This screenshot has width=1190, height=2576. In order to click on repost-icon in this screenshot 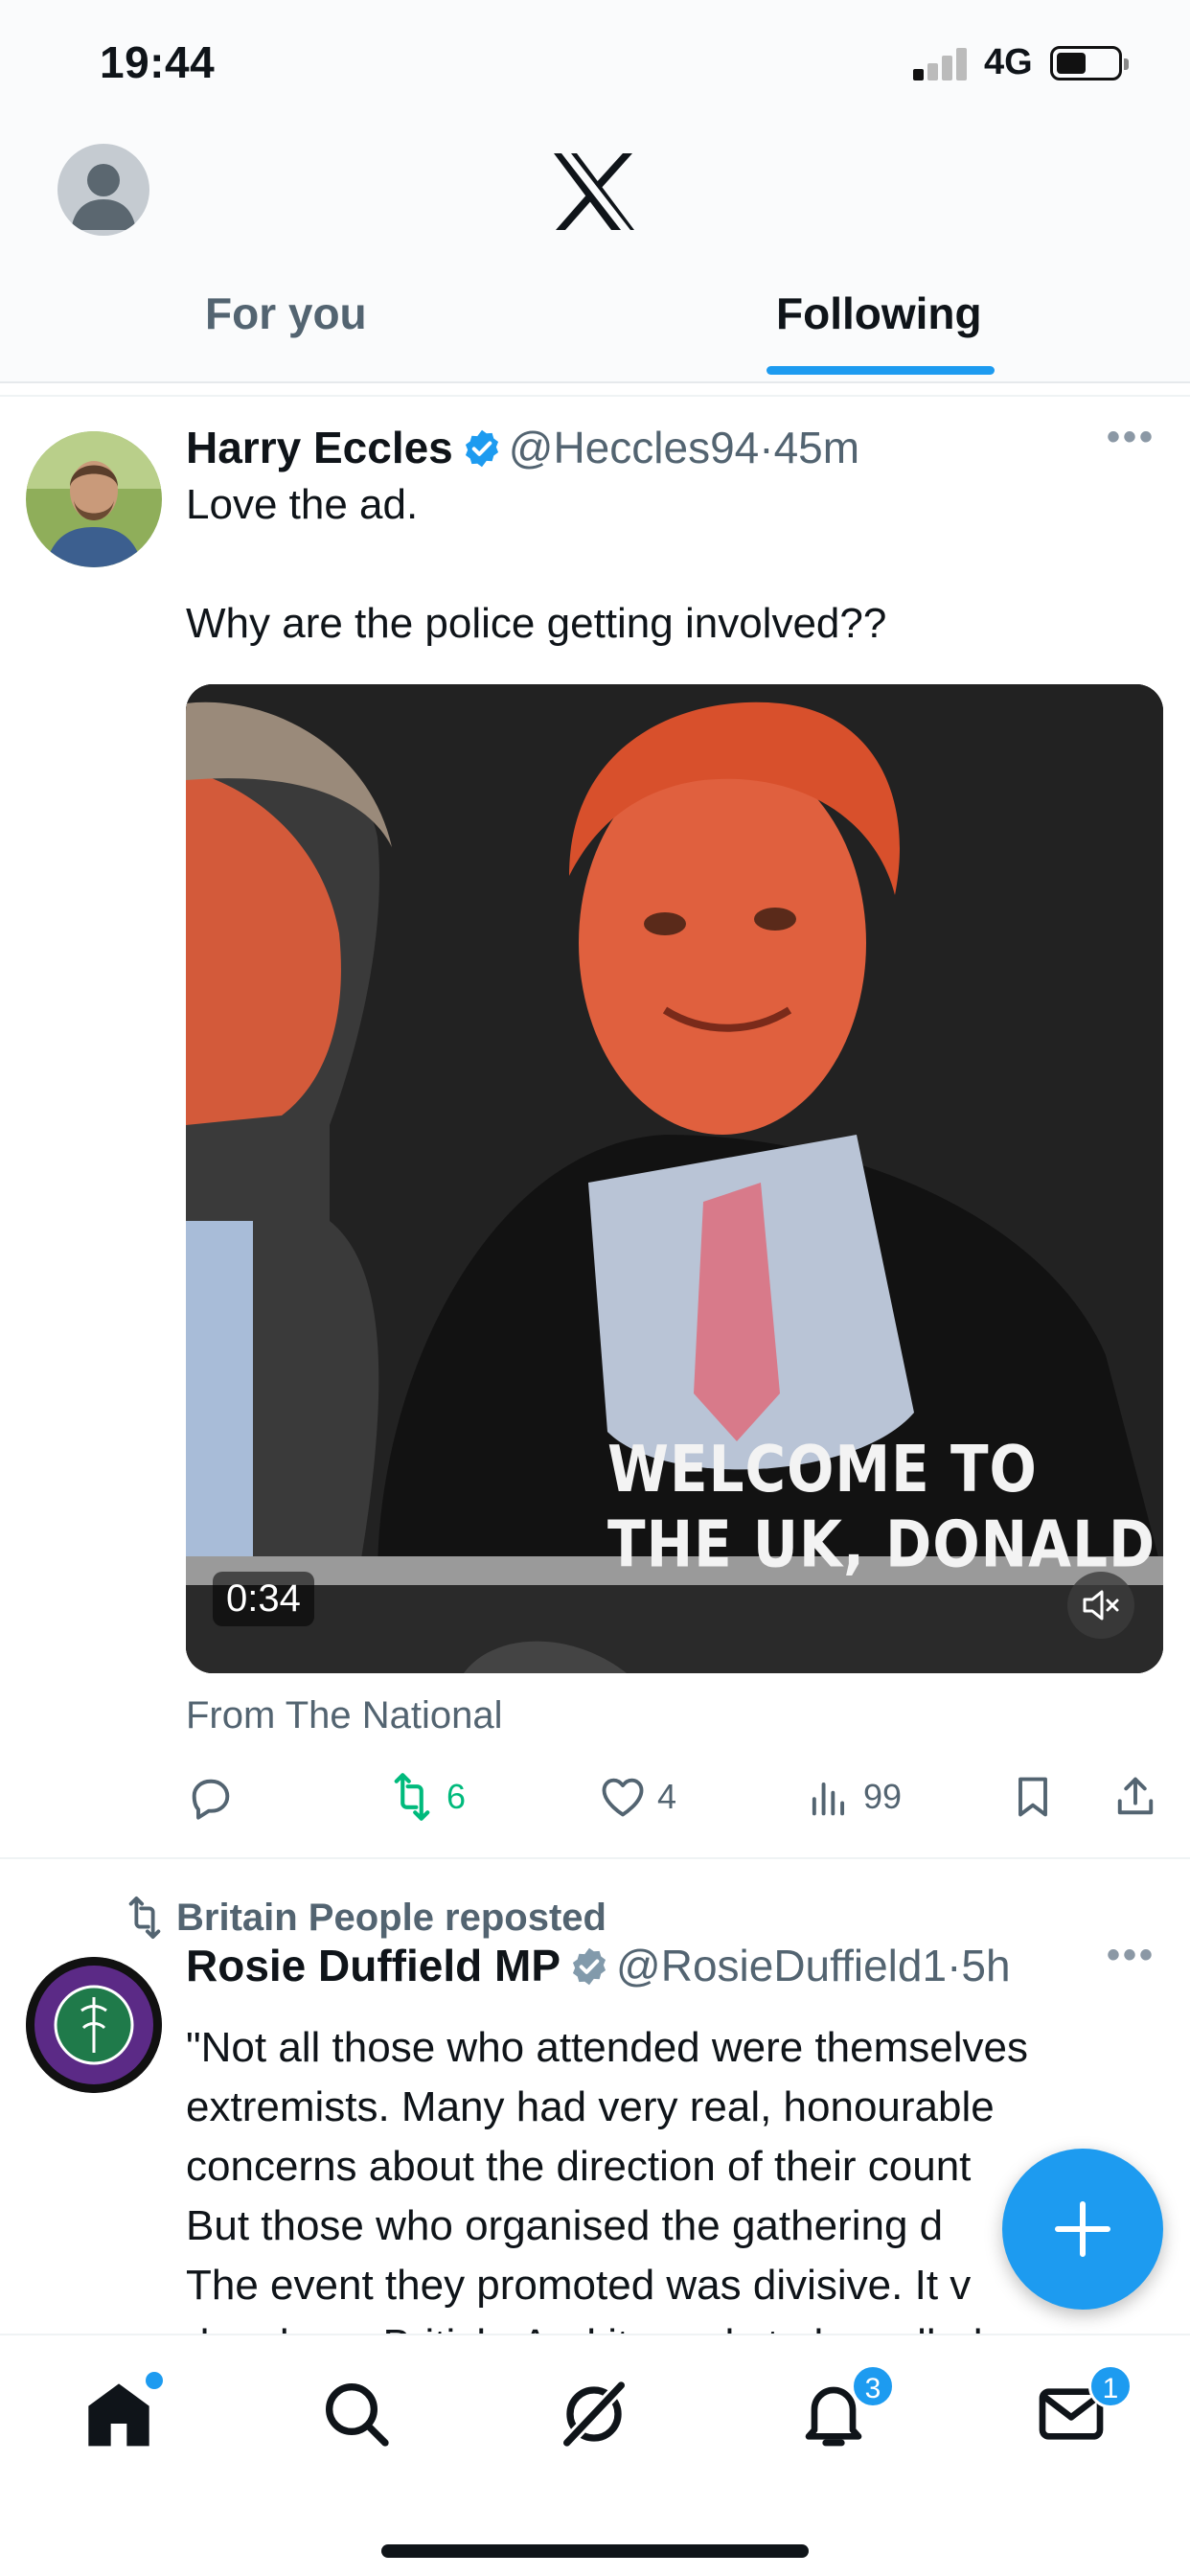, I will do `click(412, 1797)`.